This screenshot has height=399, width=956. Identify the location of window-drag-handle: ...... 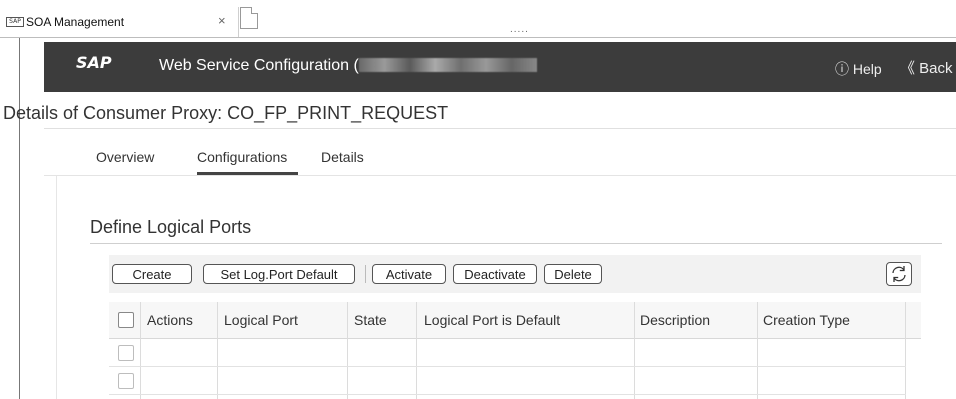
(519, 29).